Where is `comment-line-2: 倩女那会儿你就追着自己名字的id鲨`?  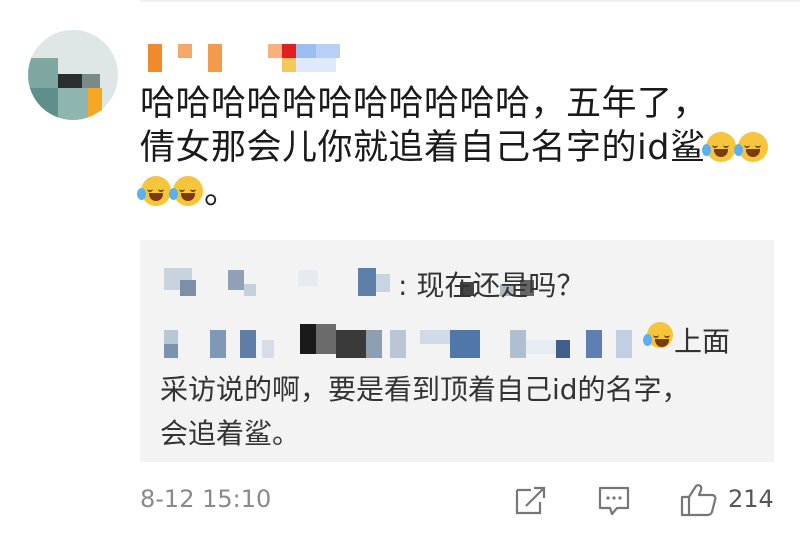
comment-line-2: 倩女那会儿你就追着自己名字的id鲨 is located at coordinates (460, 148).